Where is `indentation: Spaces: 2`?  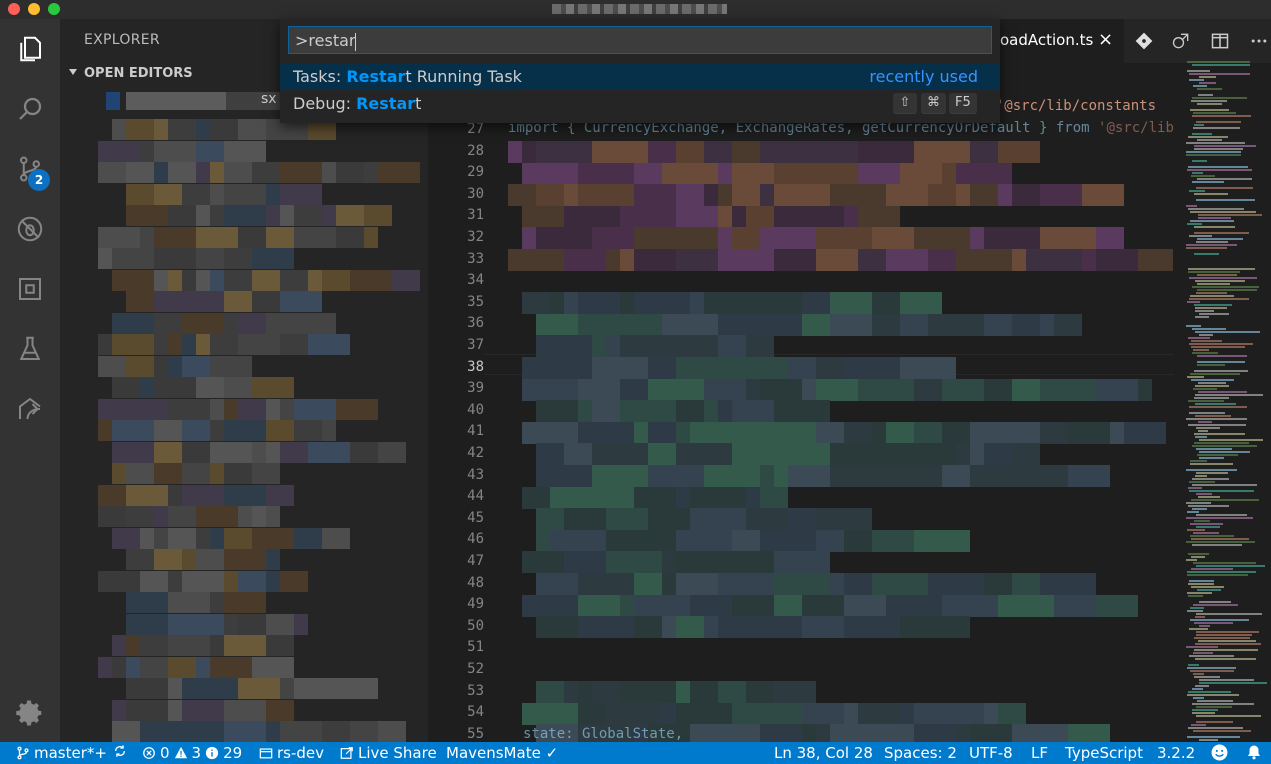 indentation: Spaces: 2 is located at coordinates (920, 753).